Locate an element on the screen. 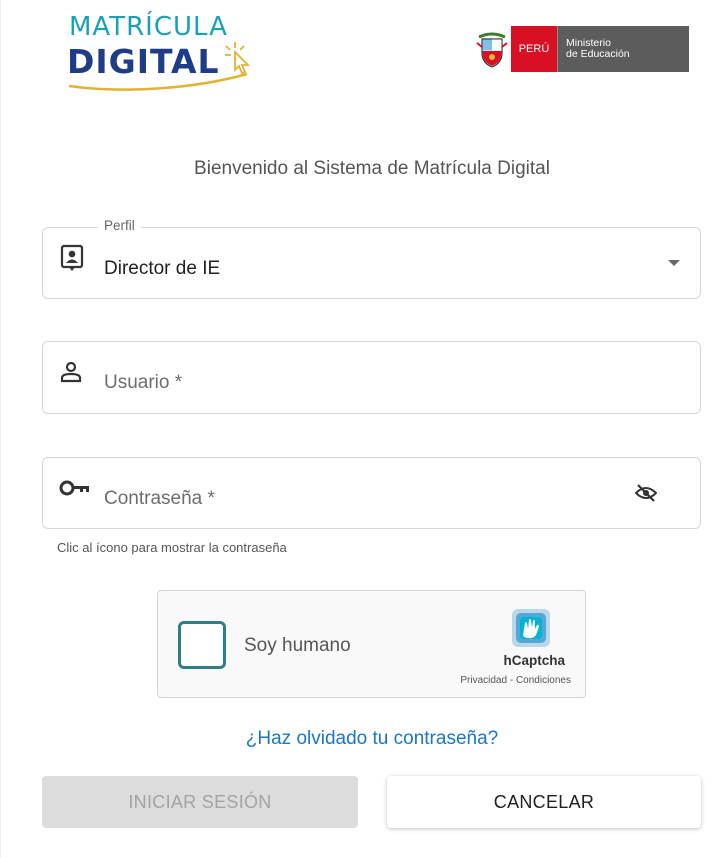 The width and height of the screenshot is (728, 858). peru-coat-of-arms-icon is located at coordinates (492, 49).